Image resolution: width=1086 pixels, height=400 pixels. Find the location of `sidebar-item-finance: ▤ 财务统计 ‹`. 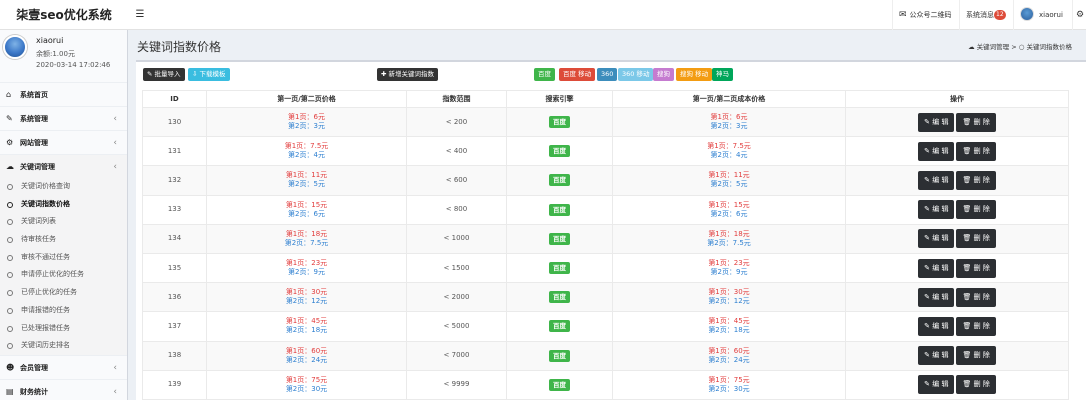

sidebar-item-finance: ▤ 财务统计 ‹ is located at coordinates (63, 389).